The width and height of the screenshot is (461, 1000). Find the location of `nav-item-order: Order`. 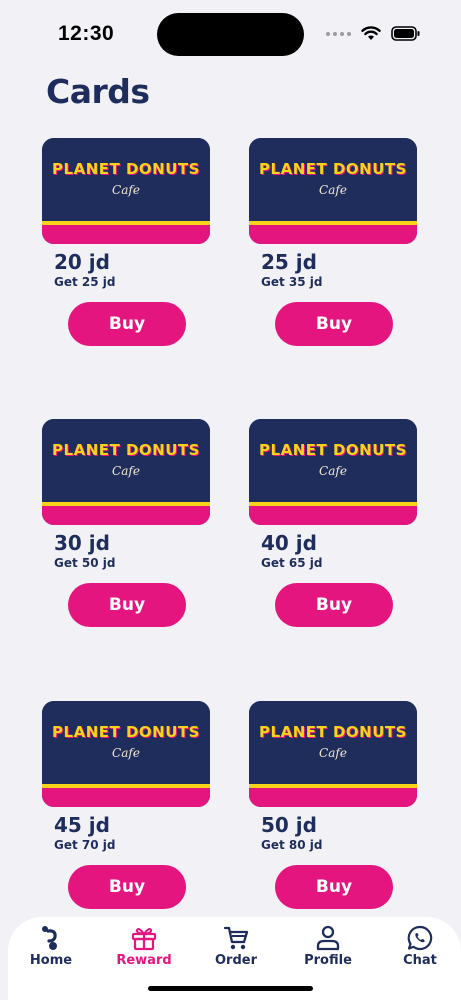

nav-item-order: Order is located at coordinates (236, 946).